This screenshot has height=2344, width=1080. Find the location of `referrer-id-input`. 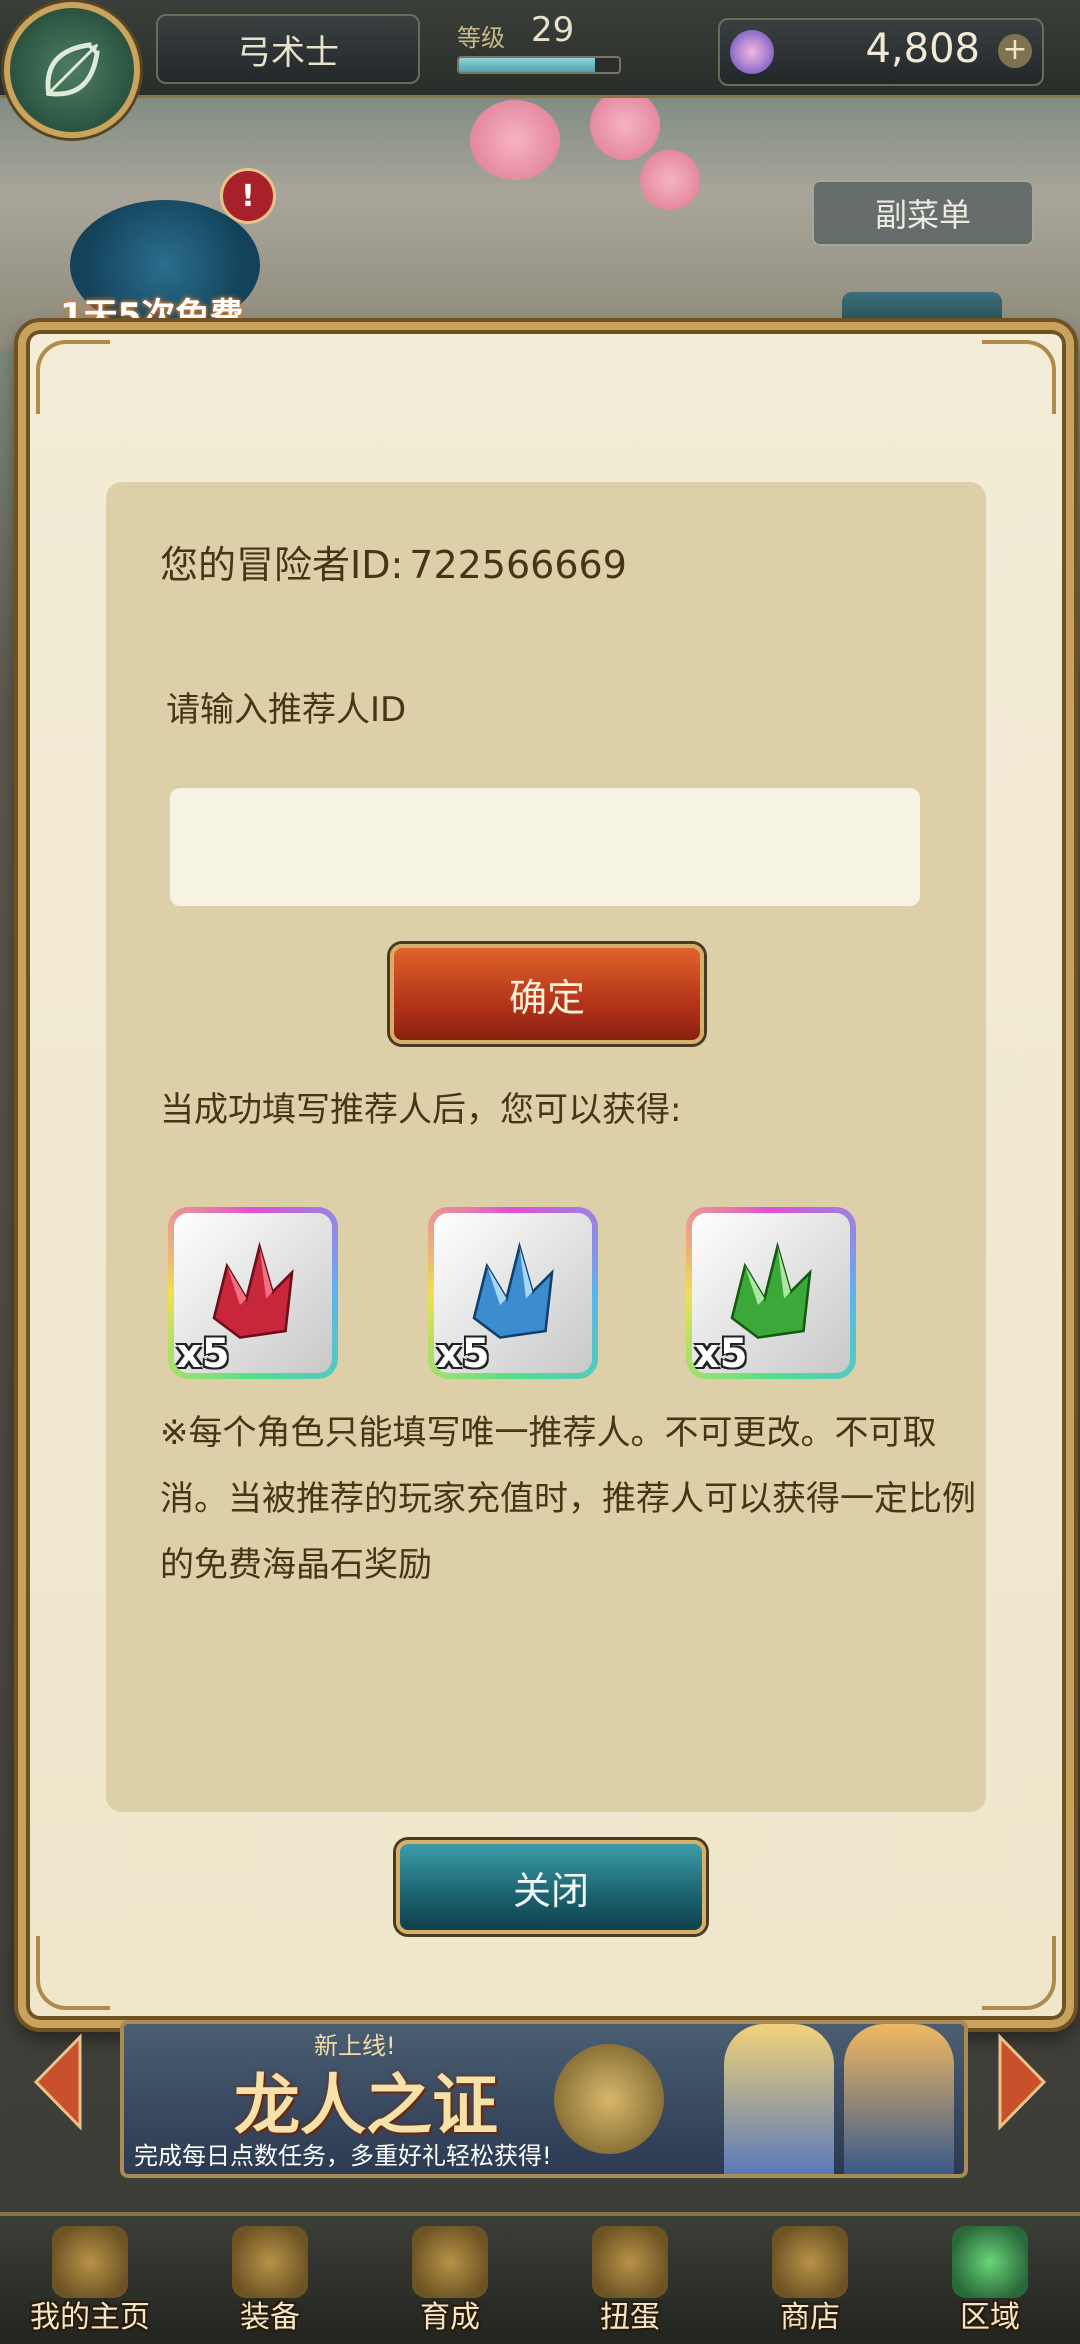

referrer-id-input is located at coordinates (545, 847).